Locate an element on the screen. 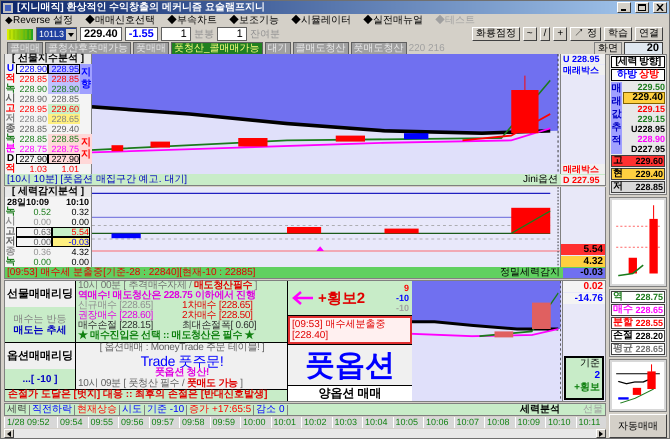  status-label: 선물 is located at coordinates (593, 409).